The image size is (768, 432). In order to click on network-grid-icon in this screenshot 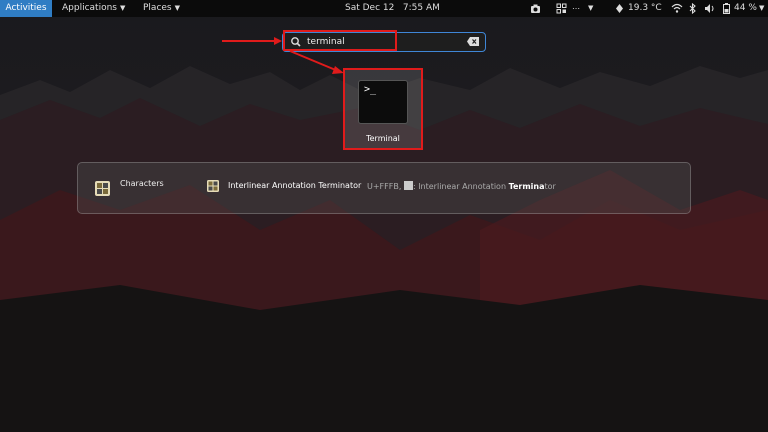, I will do `click(561, 8)`.